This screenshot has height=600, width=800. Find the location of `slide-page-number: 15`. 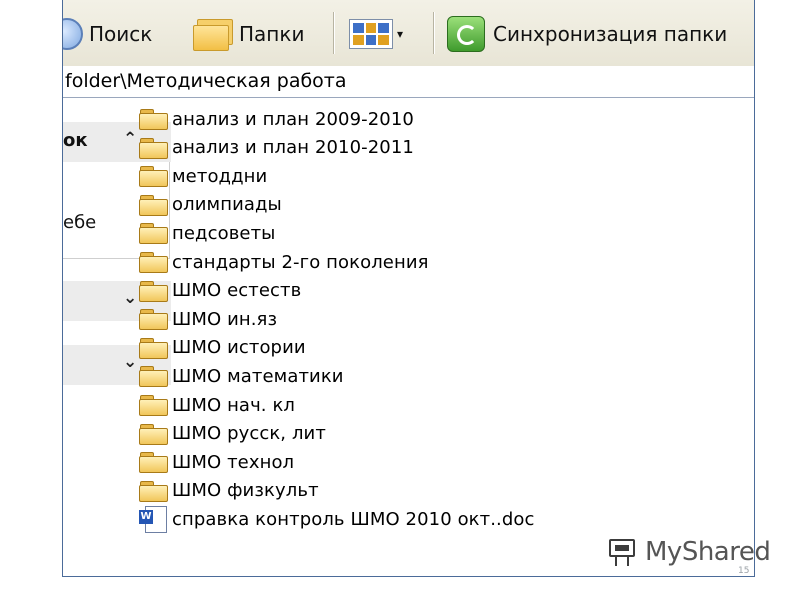

slide-page-number: 15 is located at coordinates (744, 571).